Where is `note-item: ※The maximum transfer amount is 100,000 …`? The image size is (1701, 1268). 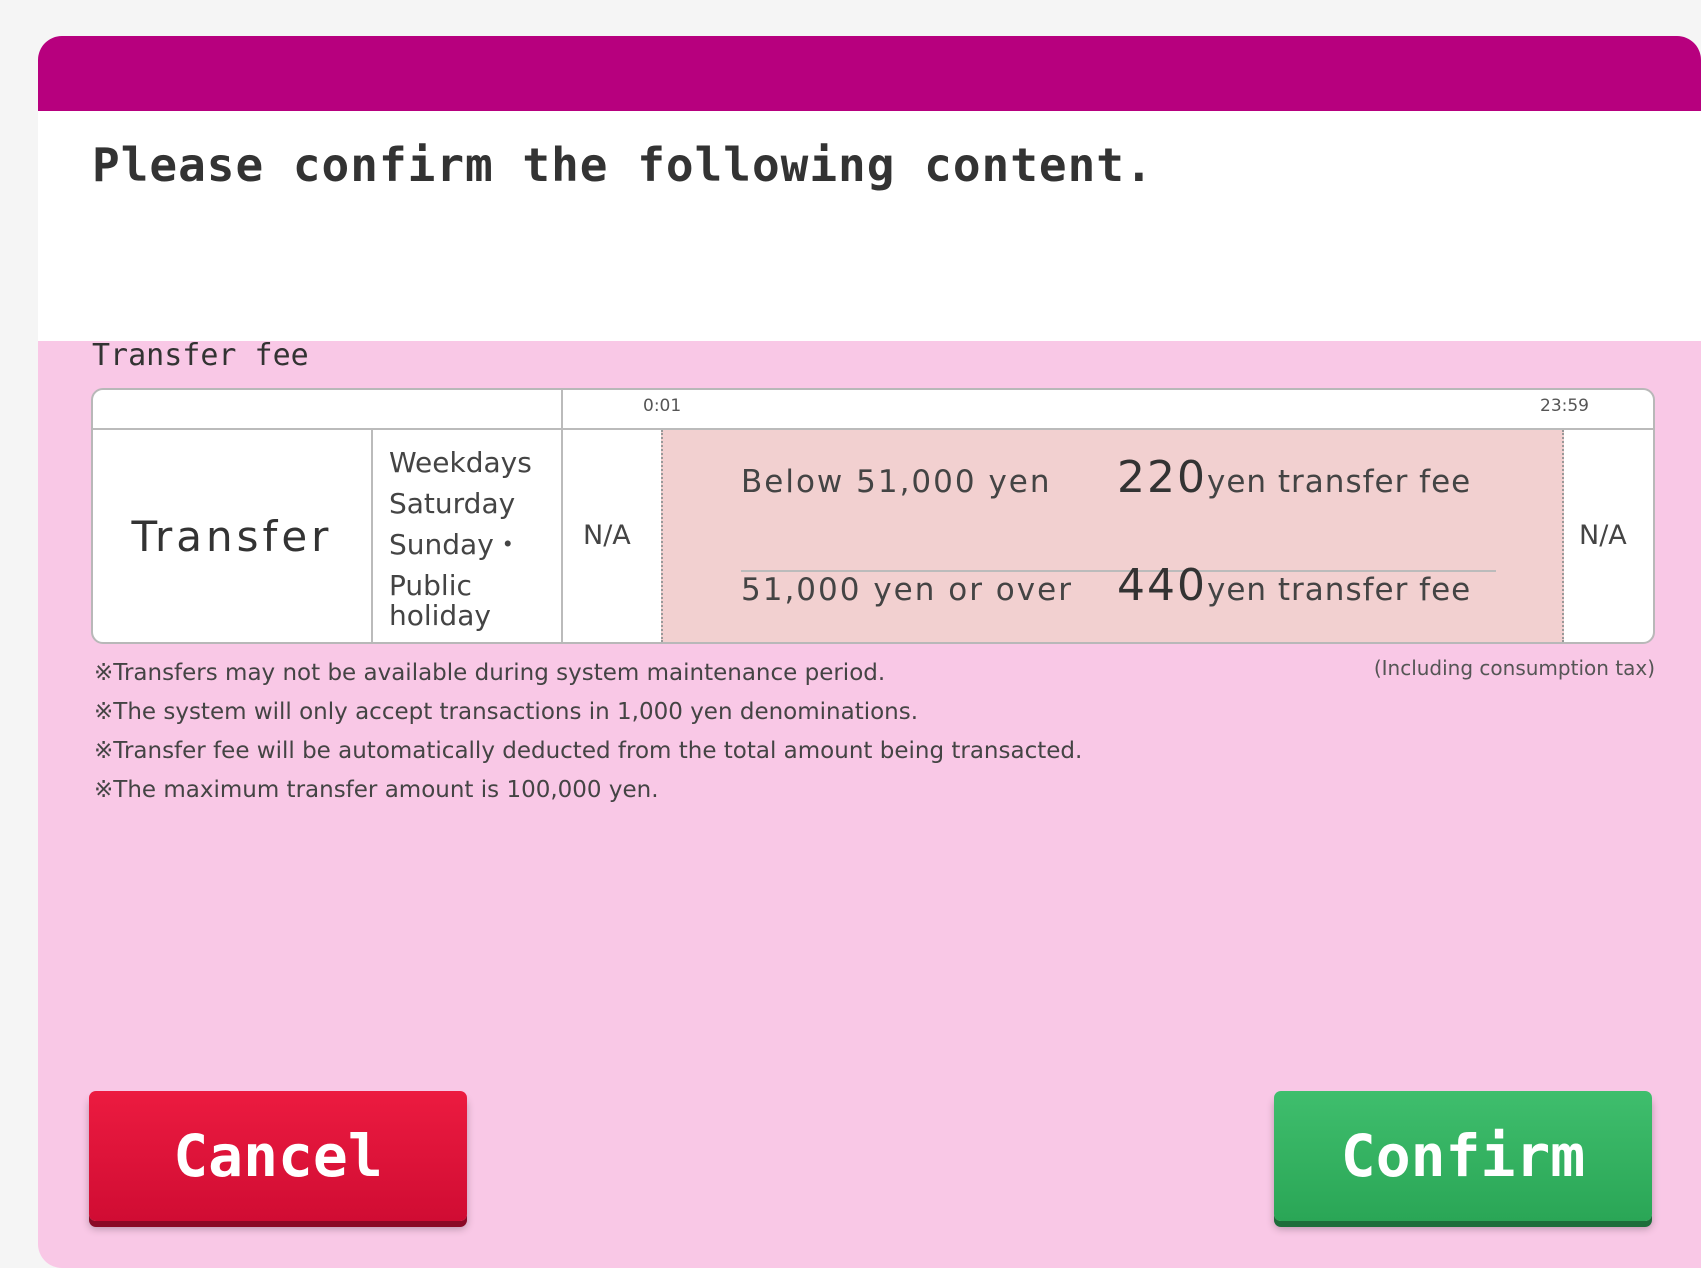
note-item: ※The maximum transfer amount is 100,000 … is located at coordinates (376, 790).